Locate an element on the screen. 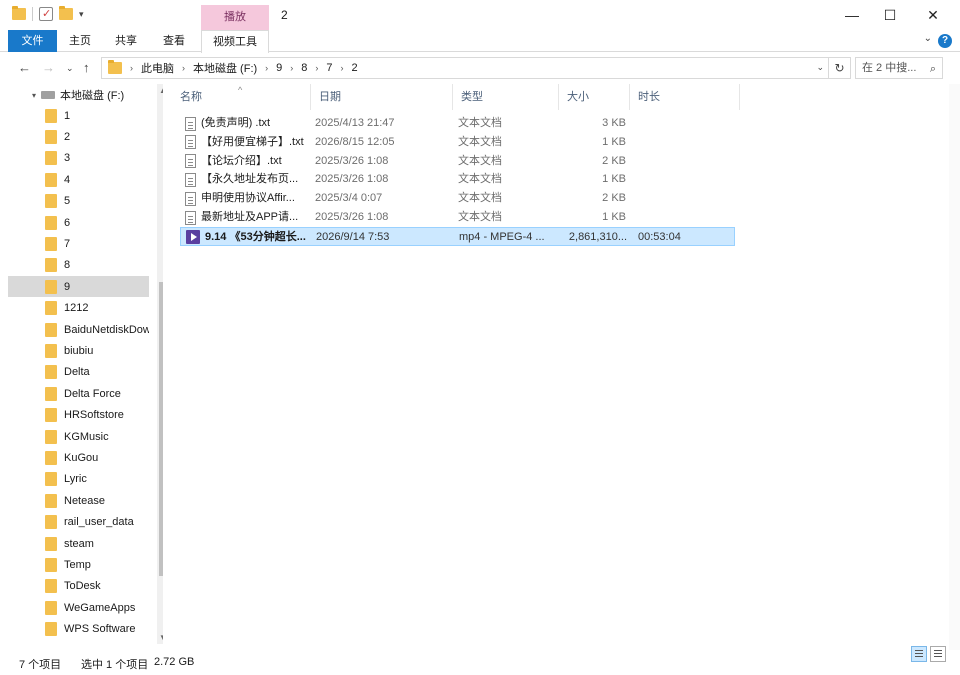  nav-item-folder: HRSoftstore is located at coordinates (78, 415).